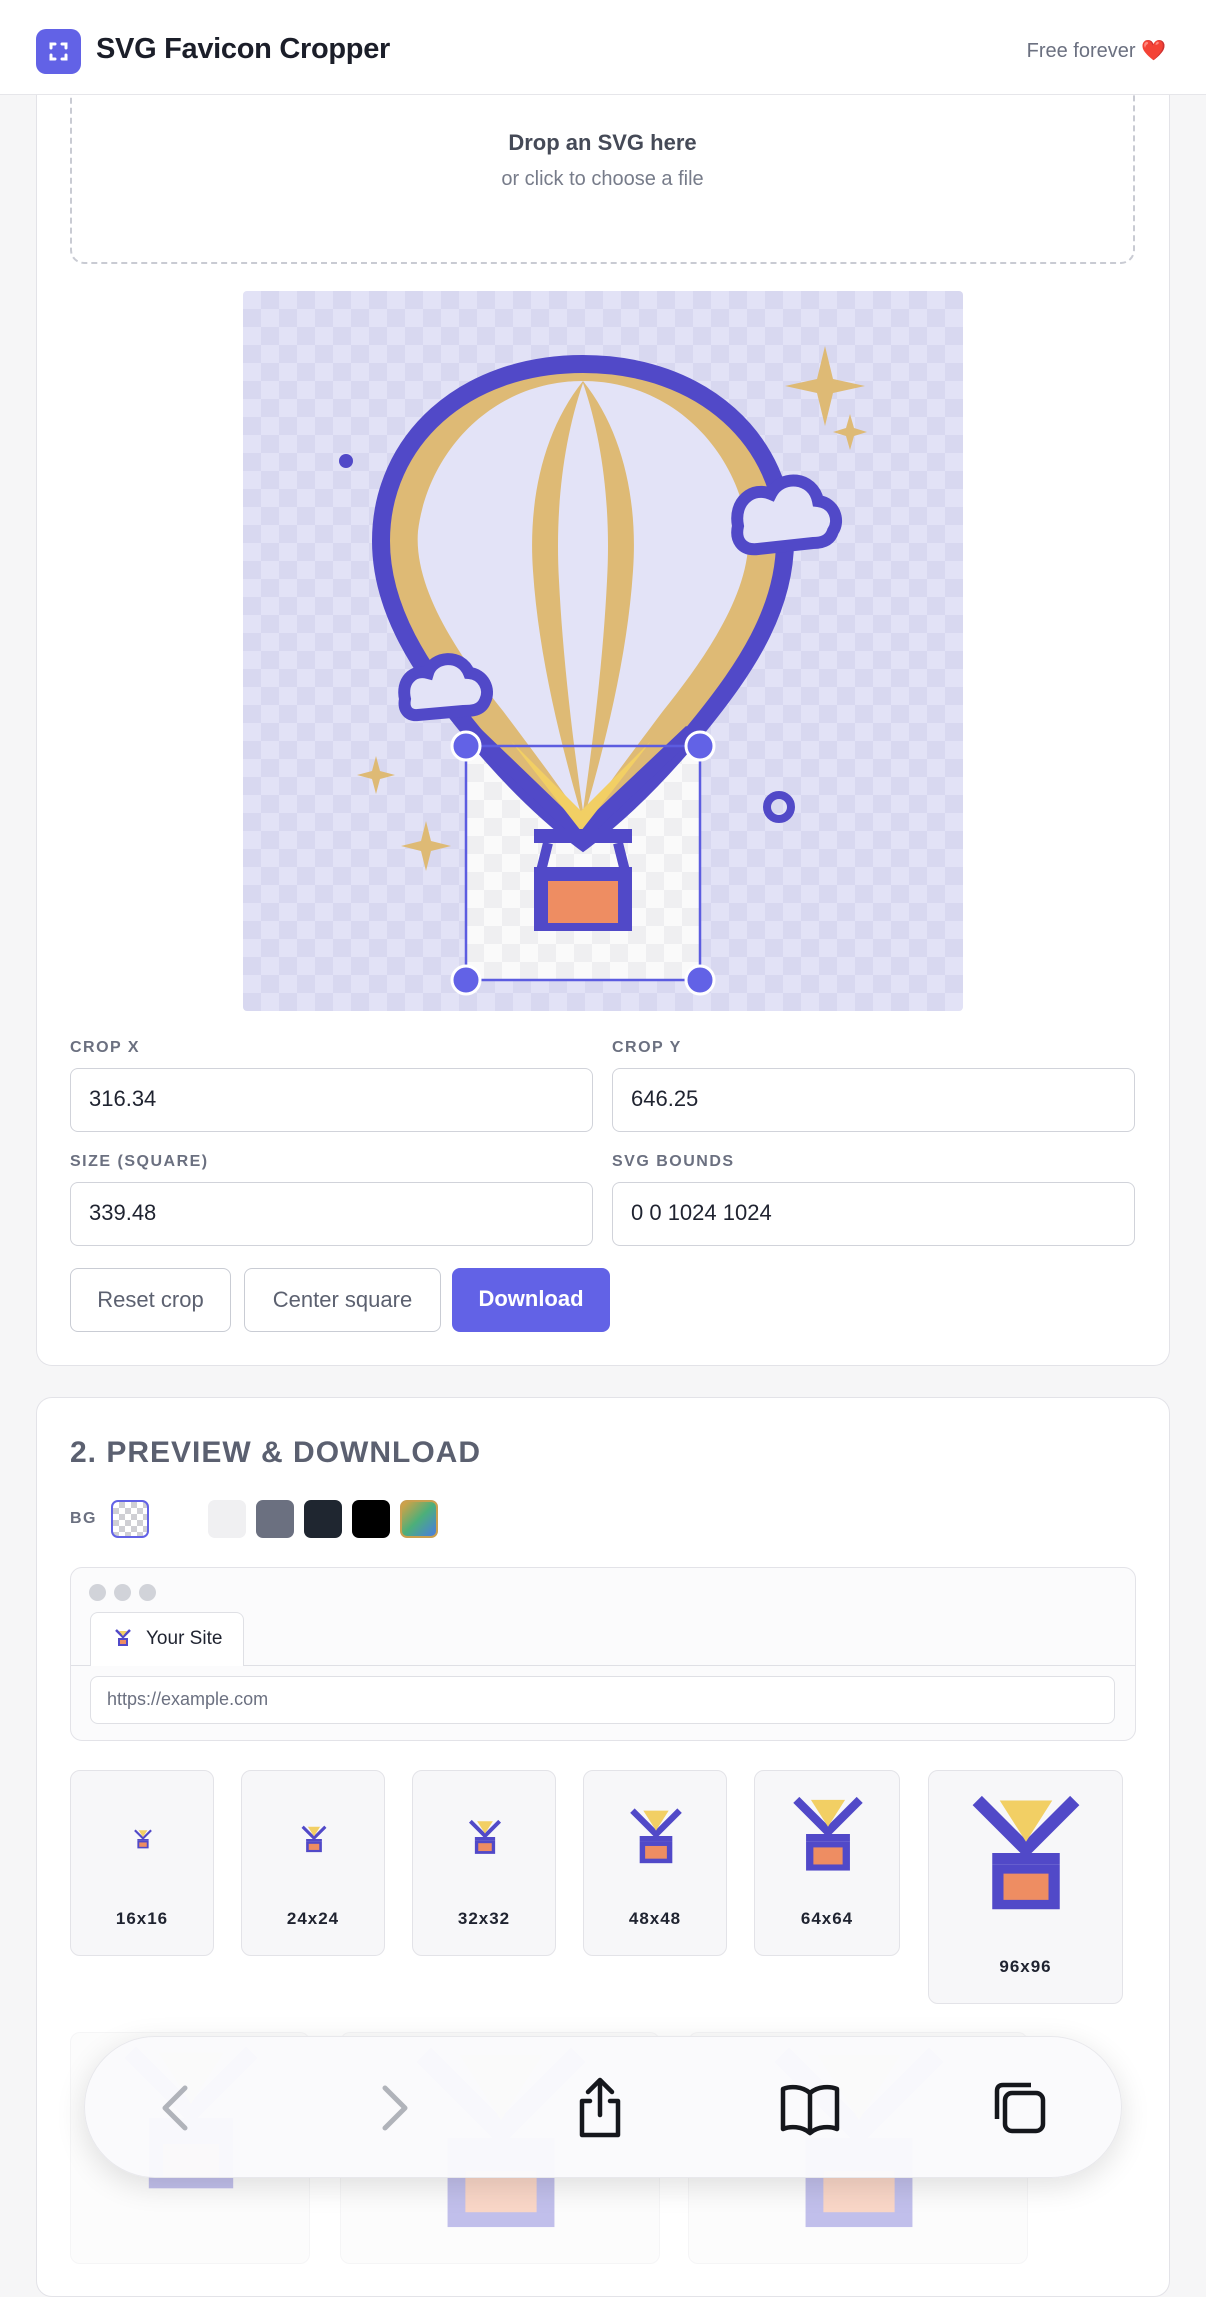 This screenshot has width=1206, height=2297. I want to click on free-forever-text: Free forever ❤️, so click(1096, 51).